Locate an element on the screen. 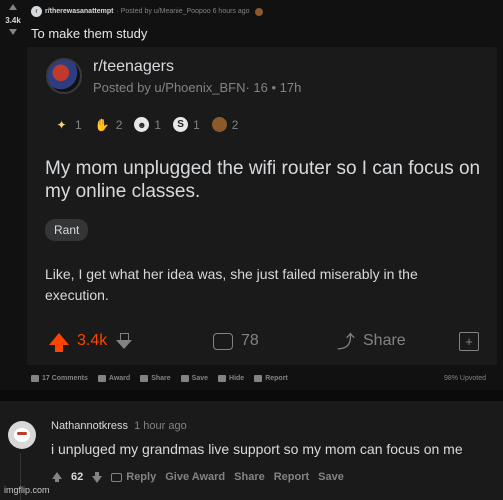 This screenshot has width=503, height=500. outer-post-title: To make them study is located at coordinates (89, 33).